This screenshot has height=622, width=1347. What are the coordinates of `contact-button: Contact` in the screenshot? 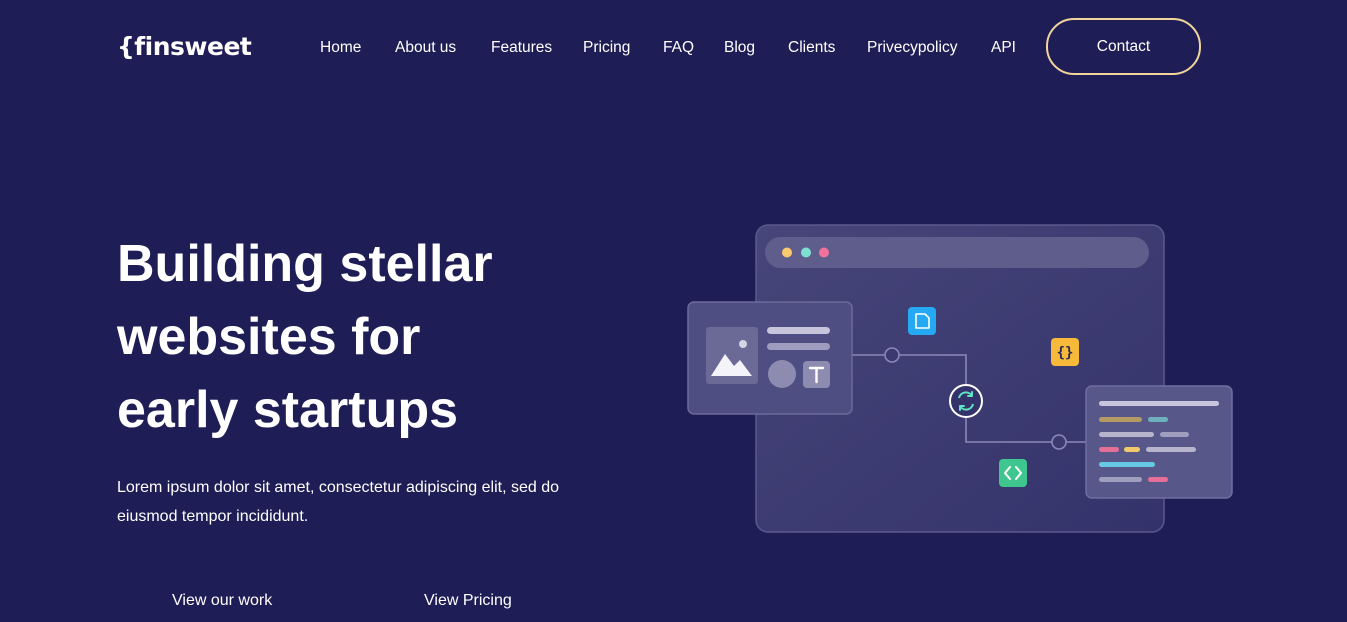 It's located at (1123, 46).